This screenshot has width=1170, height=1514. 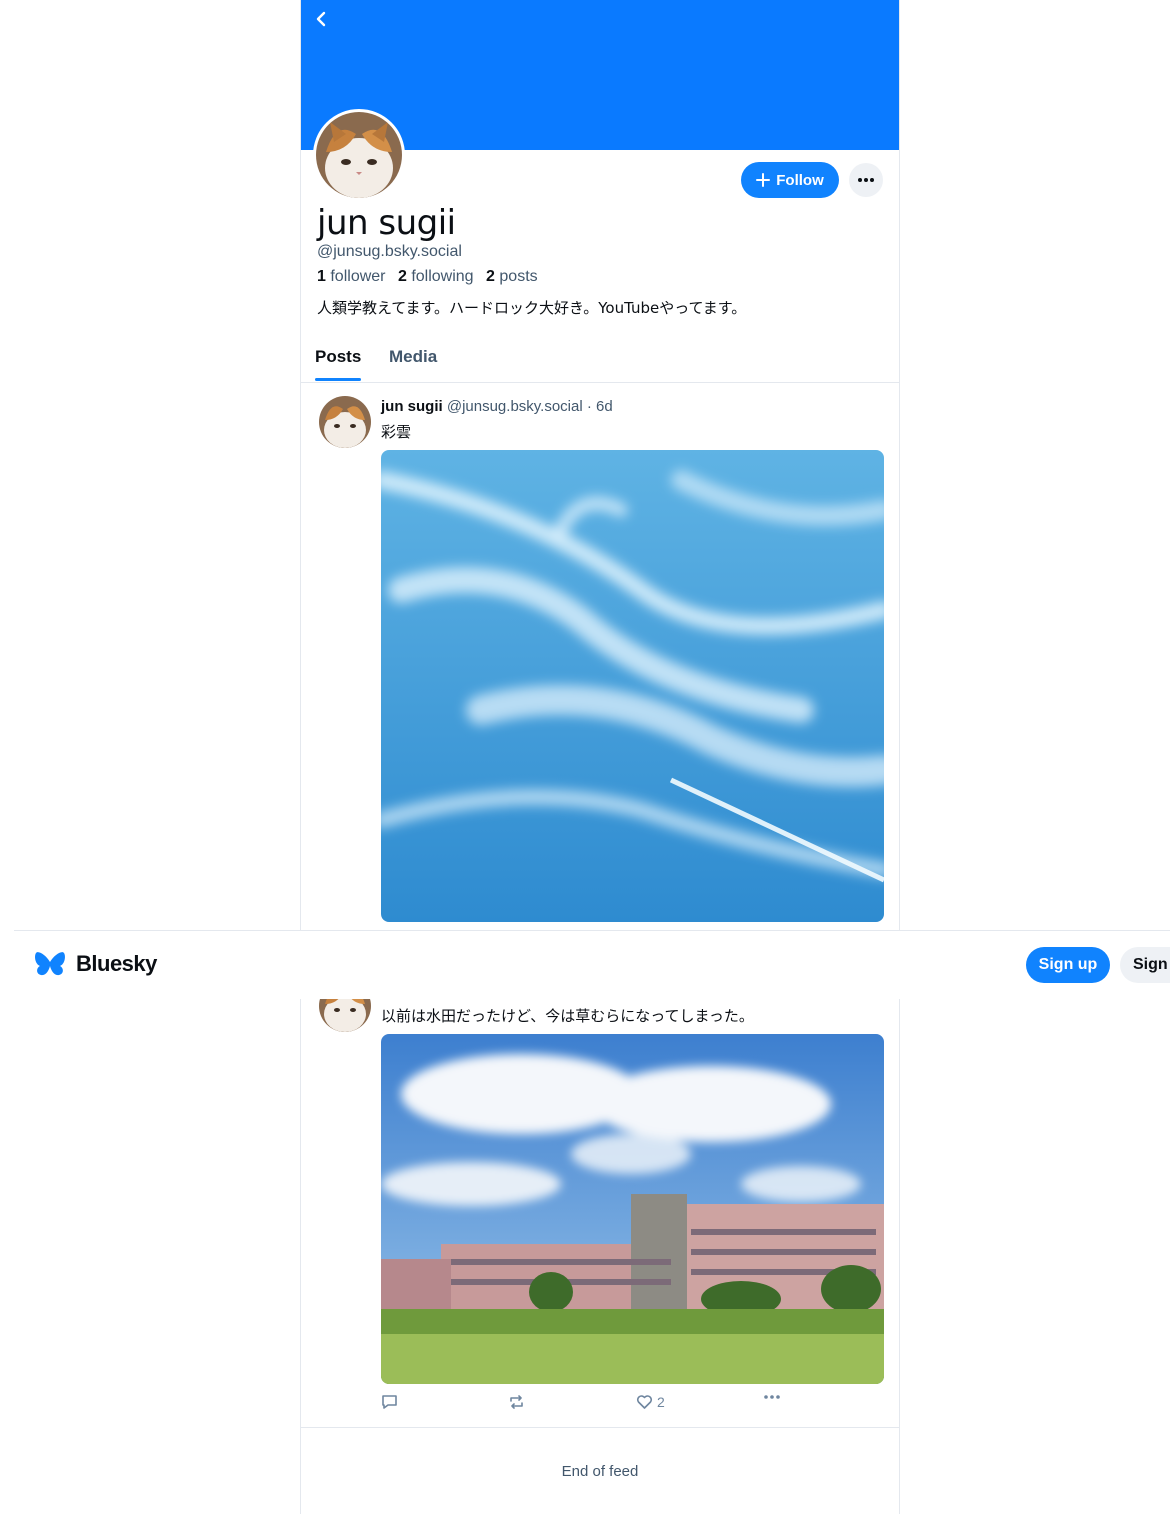 I want to click on following-label: following, so click(x=442, y=276).